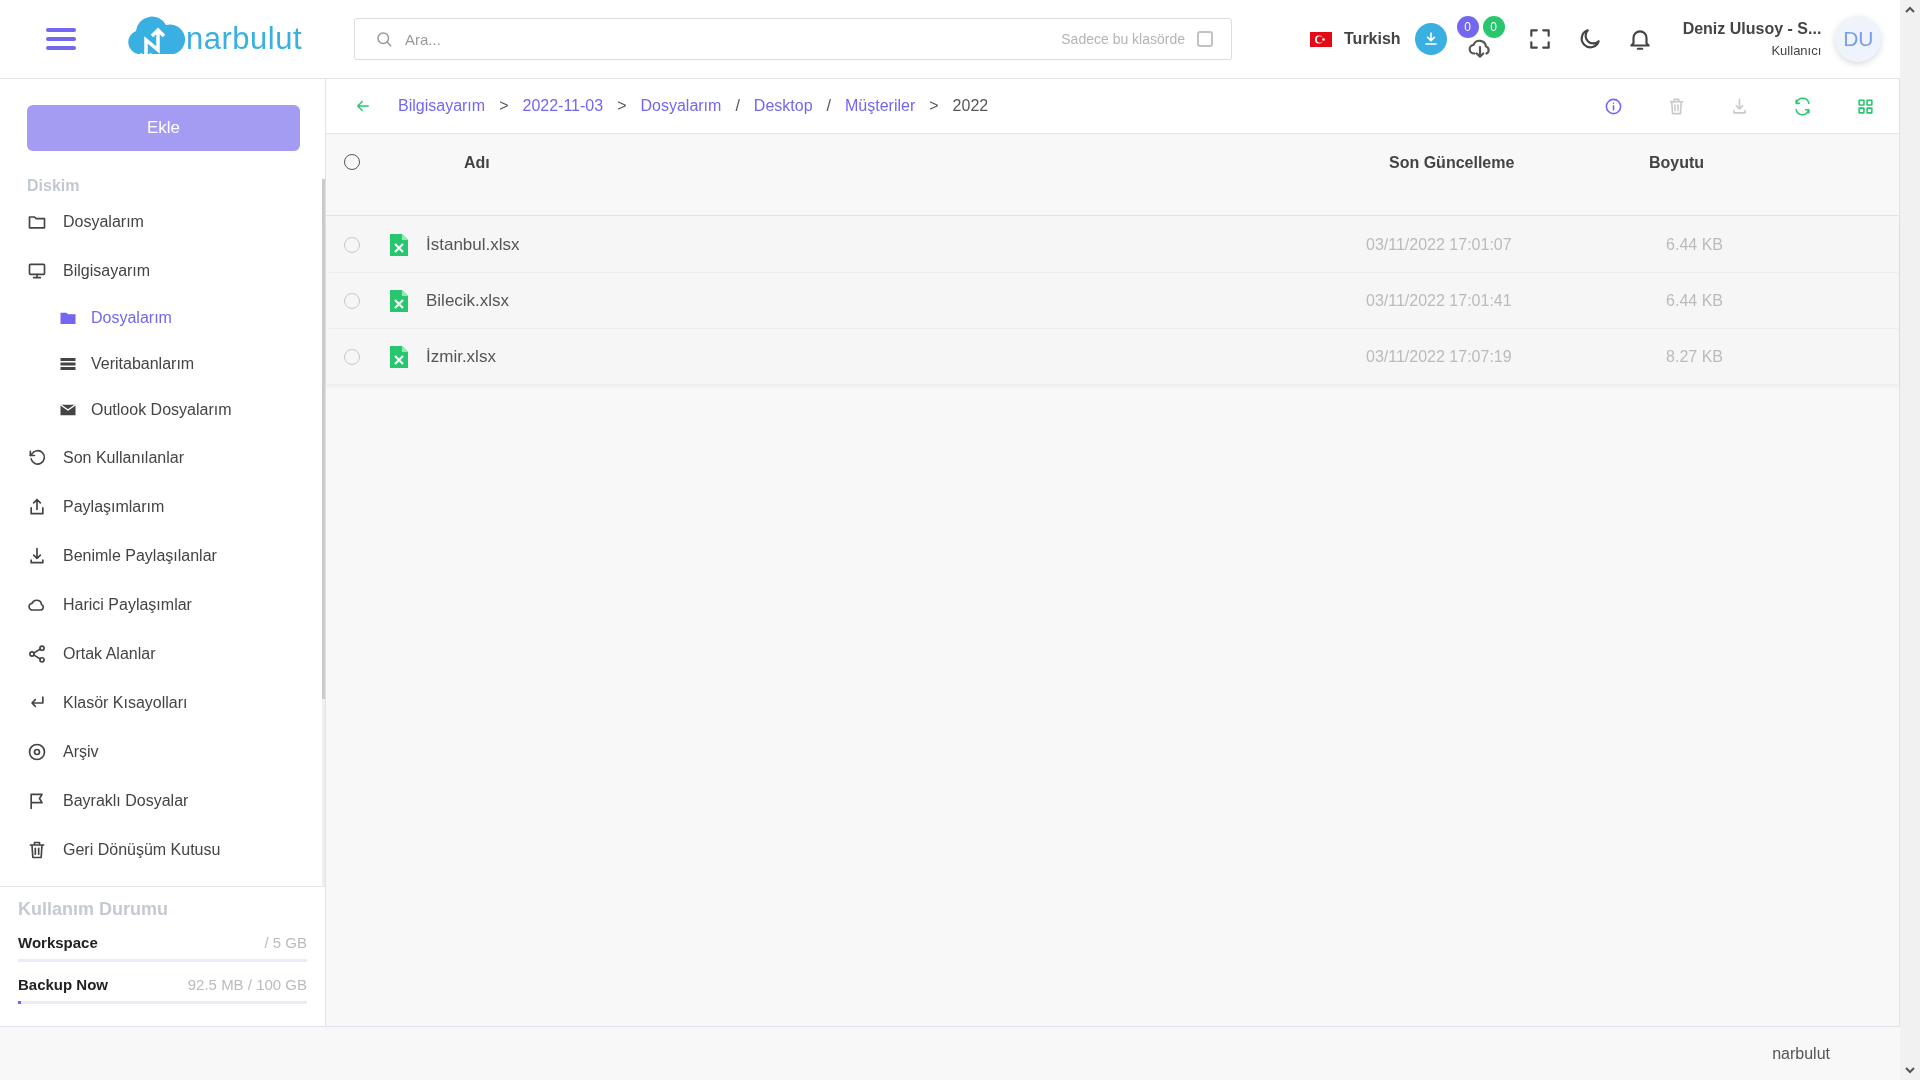 The width and height of the screenshot is (1920, 1080). Describe the element at coordinates (1613, 106) in the screenshot. I see `info-icon` at that location.